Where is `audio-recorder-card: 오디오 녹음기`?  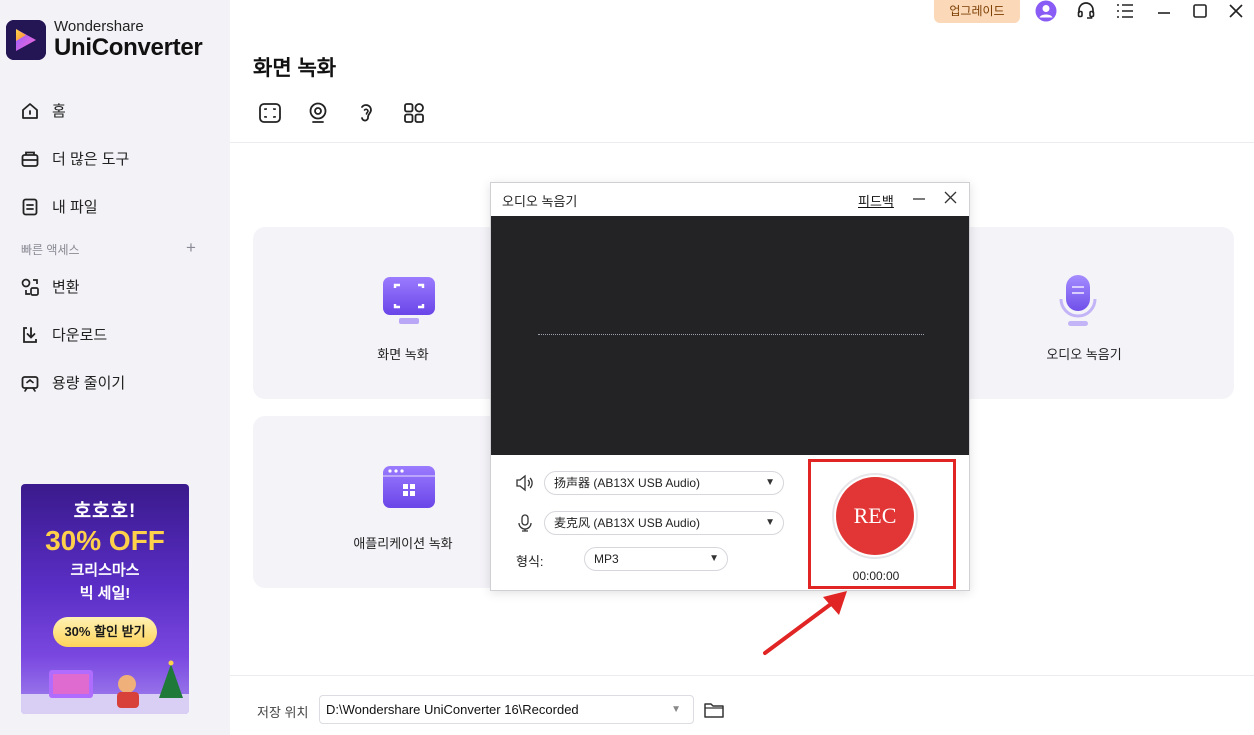
audio-recorder-card: 오디오 녹음기 is located at coordinates (1084, 313).